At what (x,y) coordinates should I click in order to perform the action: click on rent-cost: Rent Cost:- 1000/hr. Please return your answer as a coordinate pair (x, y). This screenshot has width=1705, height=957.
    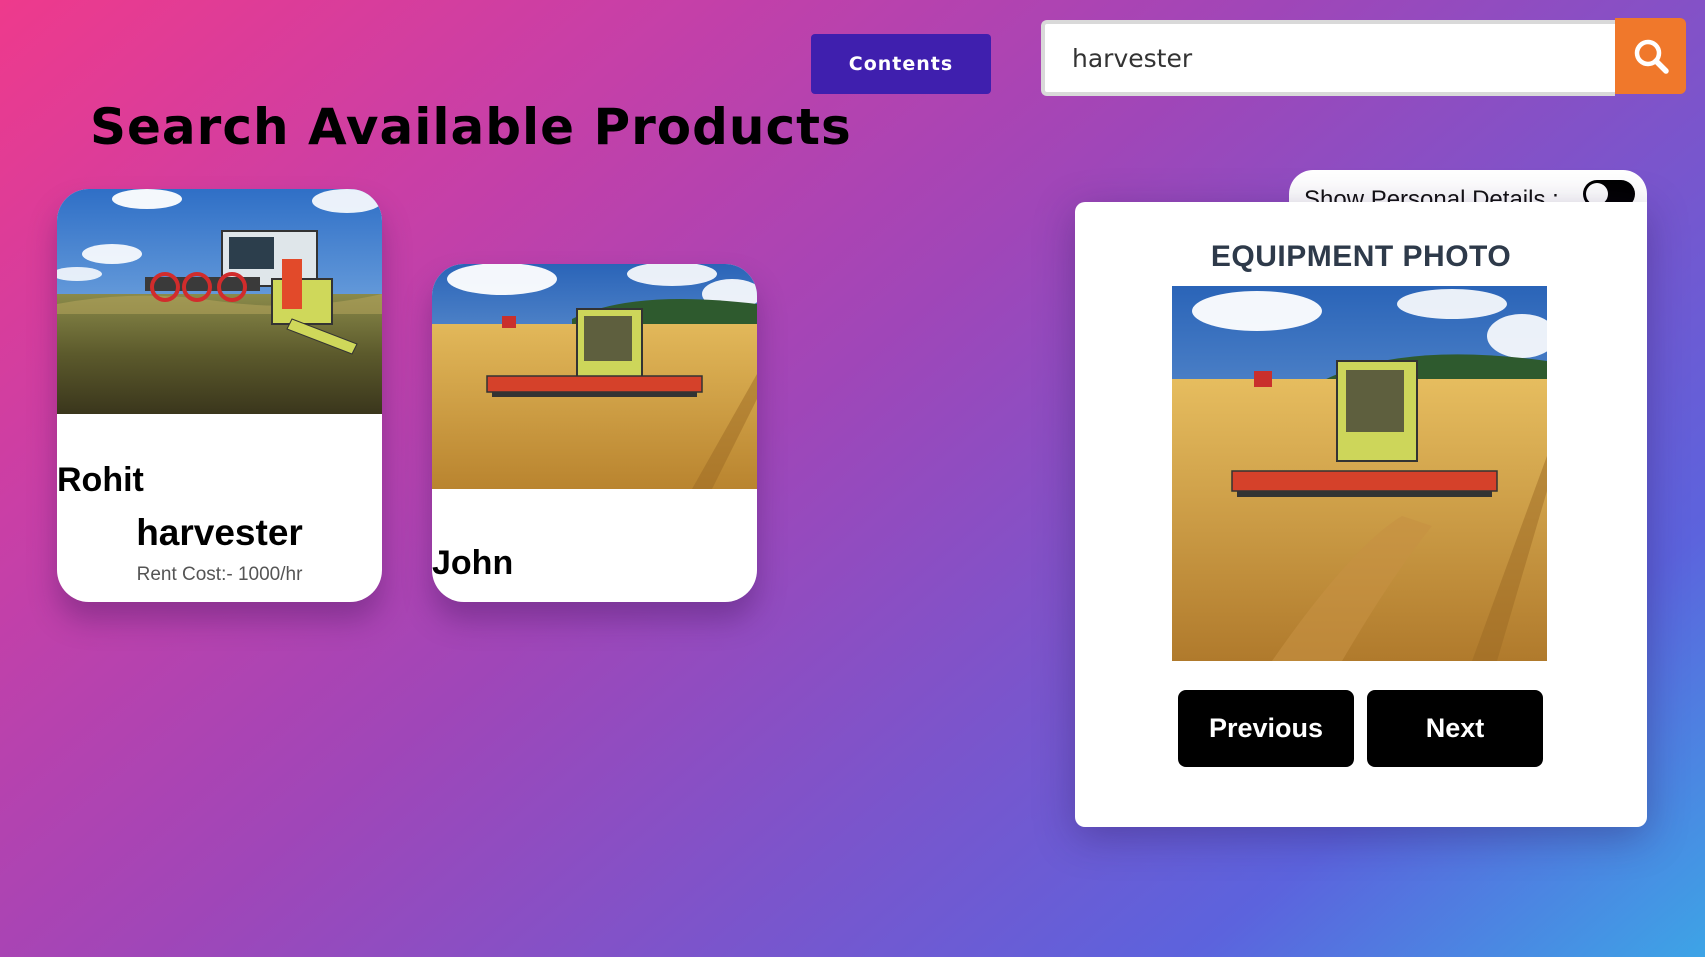
    Looking at the image, I should click on (219, 574).